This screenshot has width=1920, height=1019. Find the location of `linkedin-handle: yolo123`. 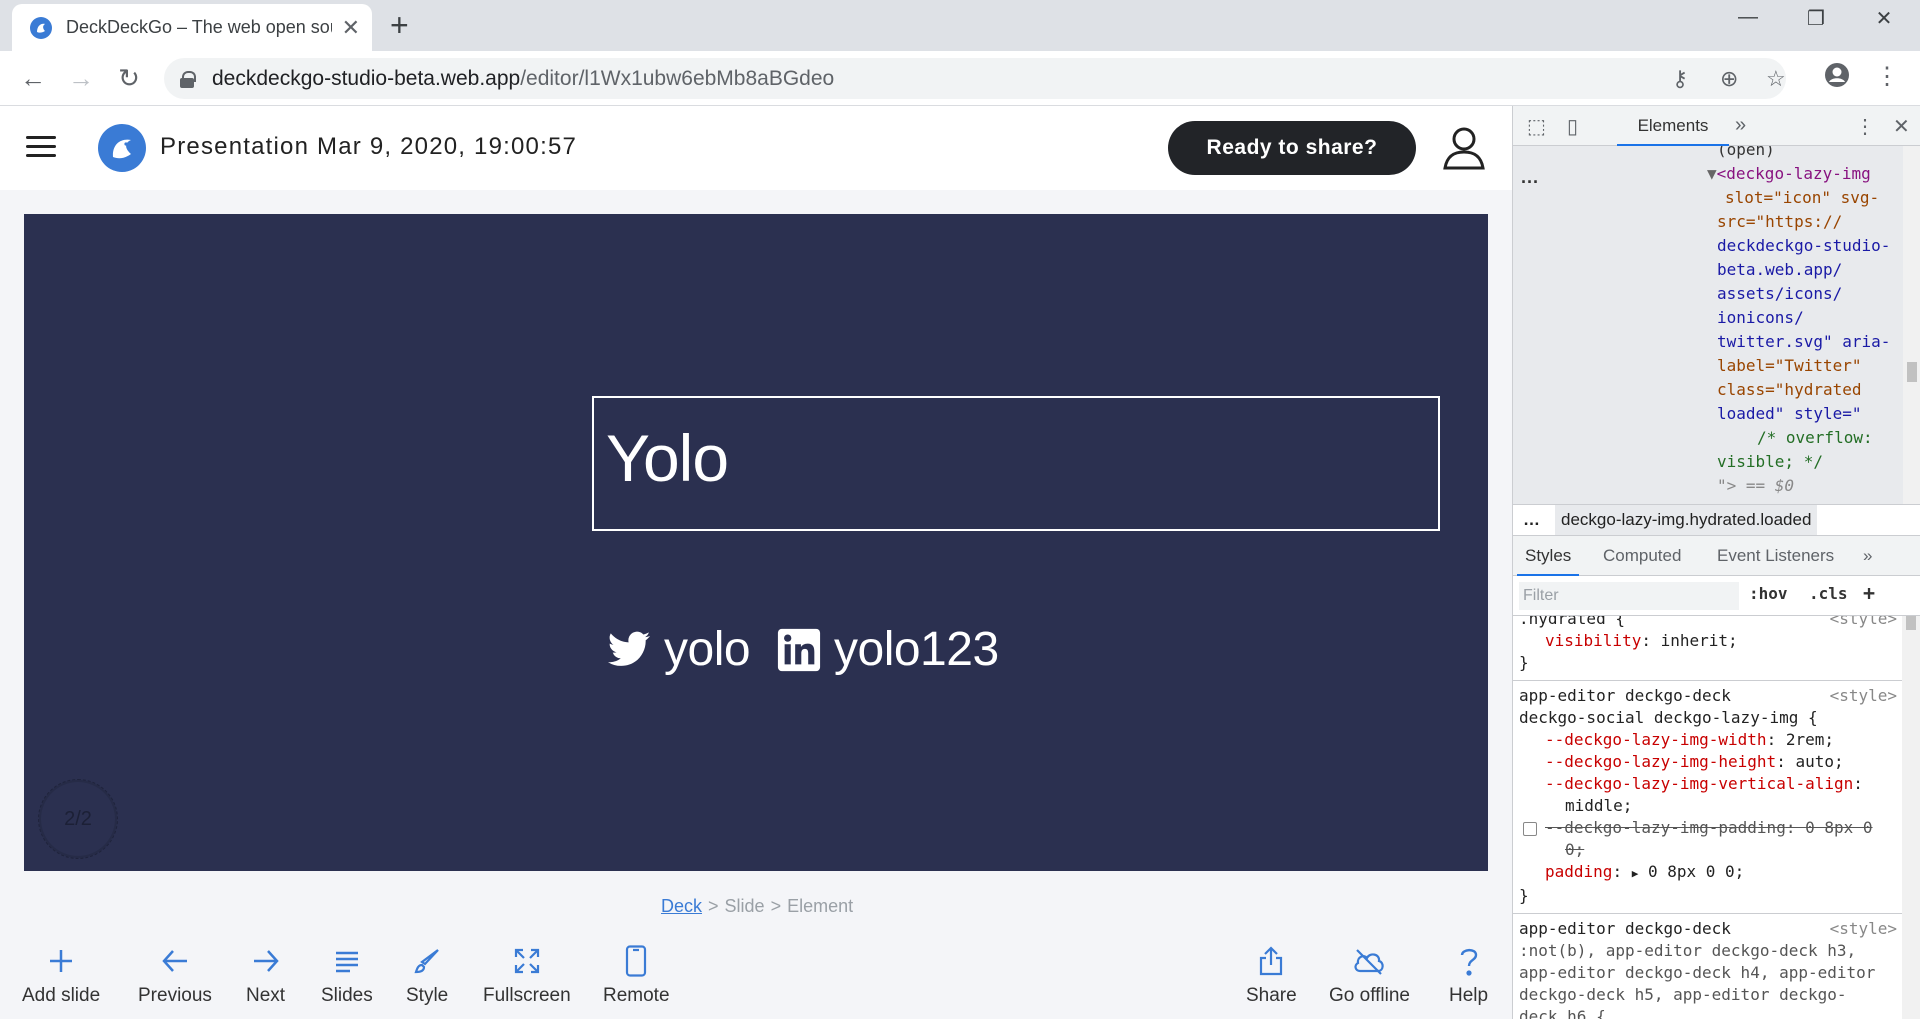

linkedin-handle: yolo123 is located at coordinates (916, 649).